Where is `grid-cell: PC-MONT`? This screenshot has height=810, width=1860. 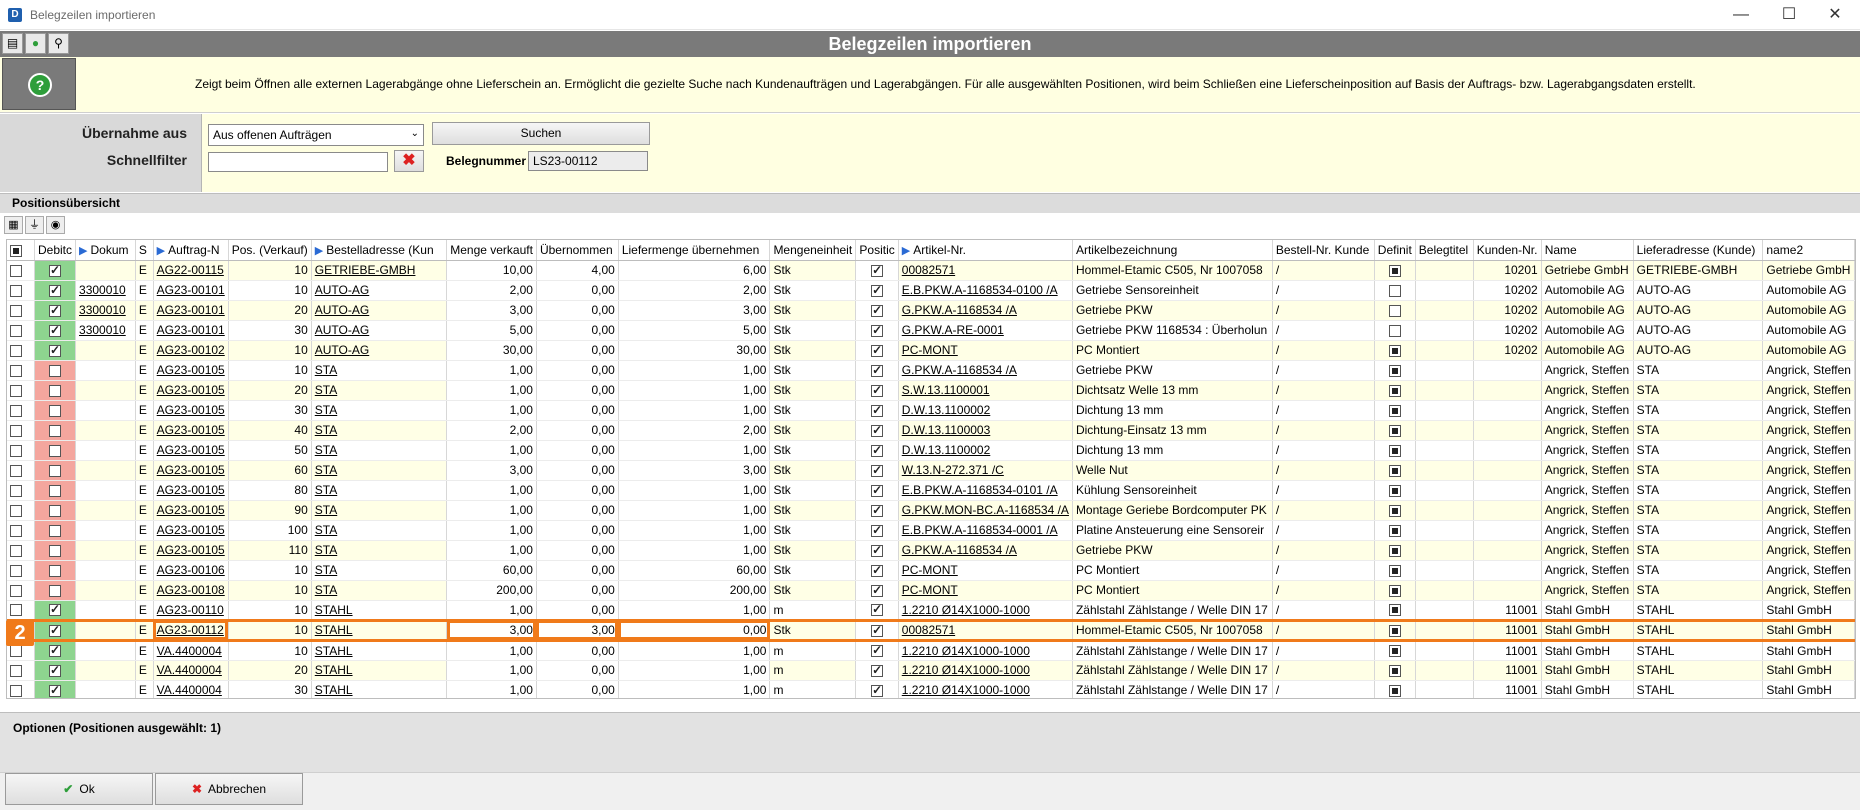
grid-cell: PC-MONT is located at coordinates (985, 590).